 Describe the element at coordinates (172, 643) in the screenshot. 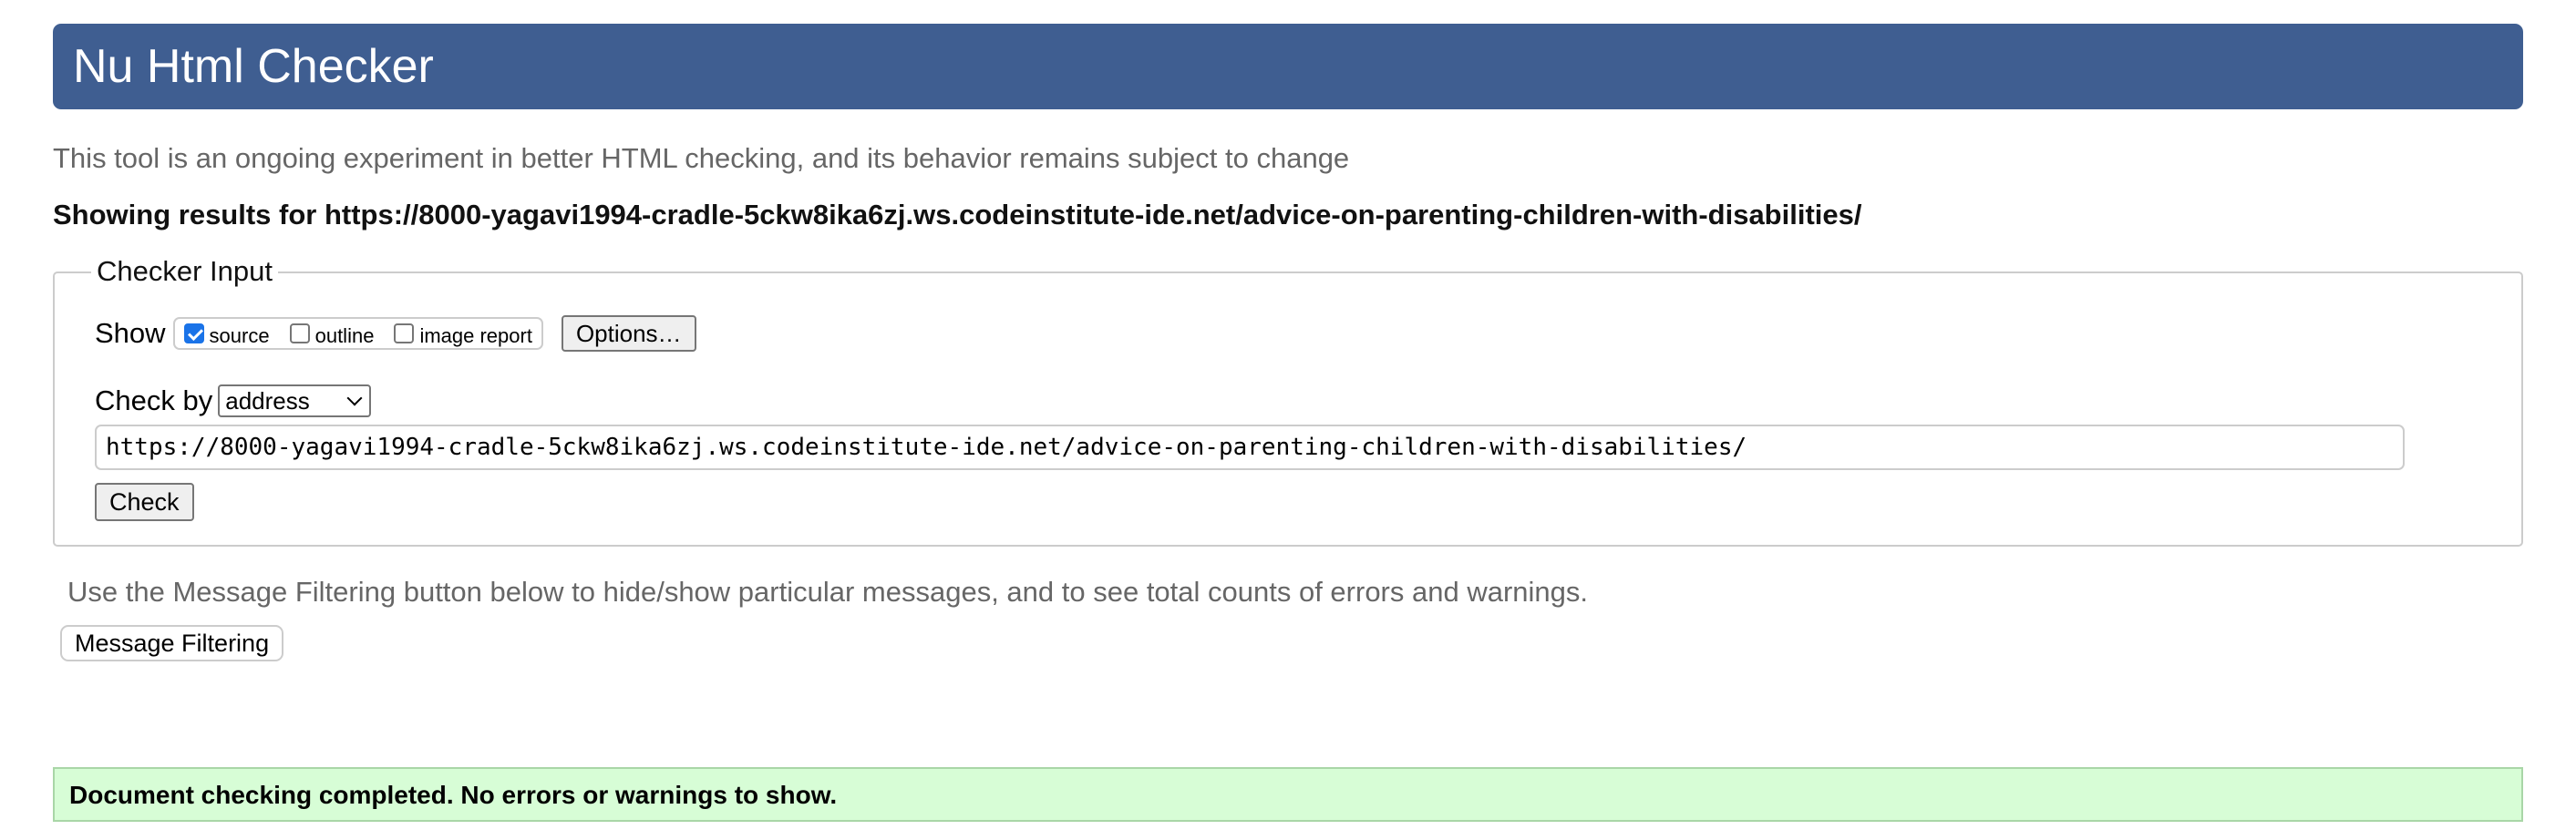

I see `message-filtering-button: Message Filtering` at that location.